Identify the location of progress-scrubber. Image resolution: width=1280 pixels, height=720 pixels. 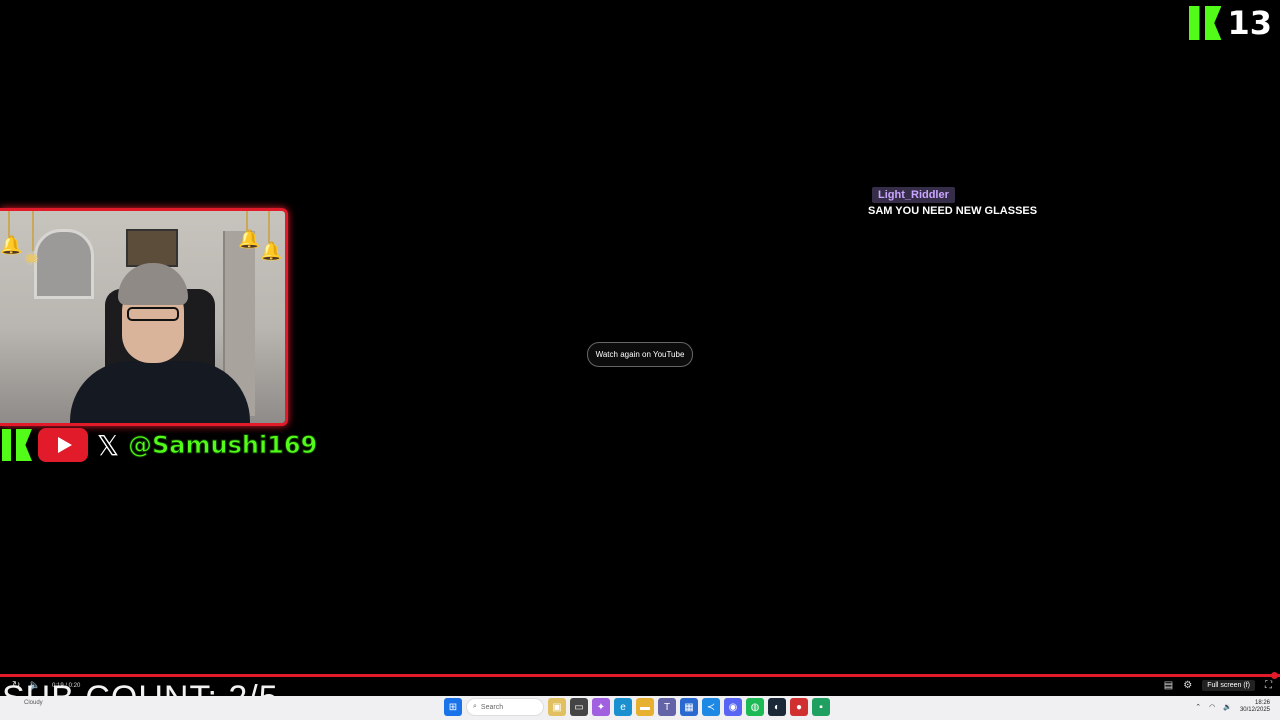
(1274, 675).